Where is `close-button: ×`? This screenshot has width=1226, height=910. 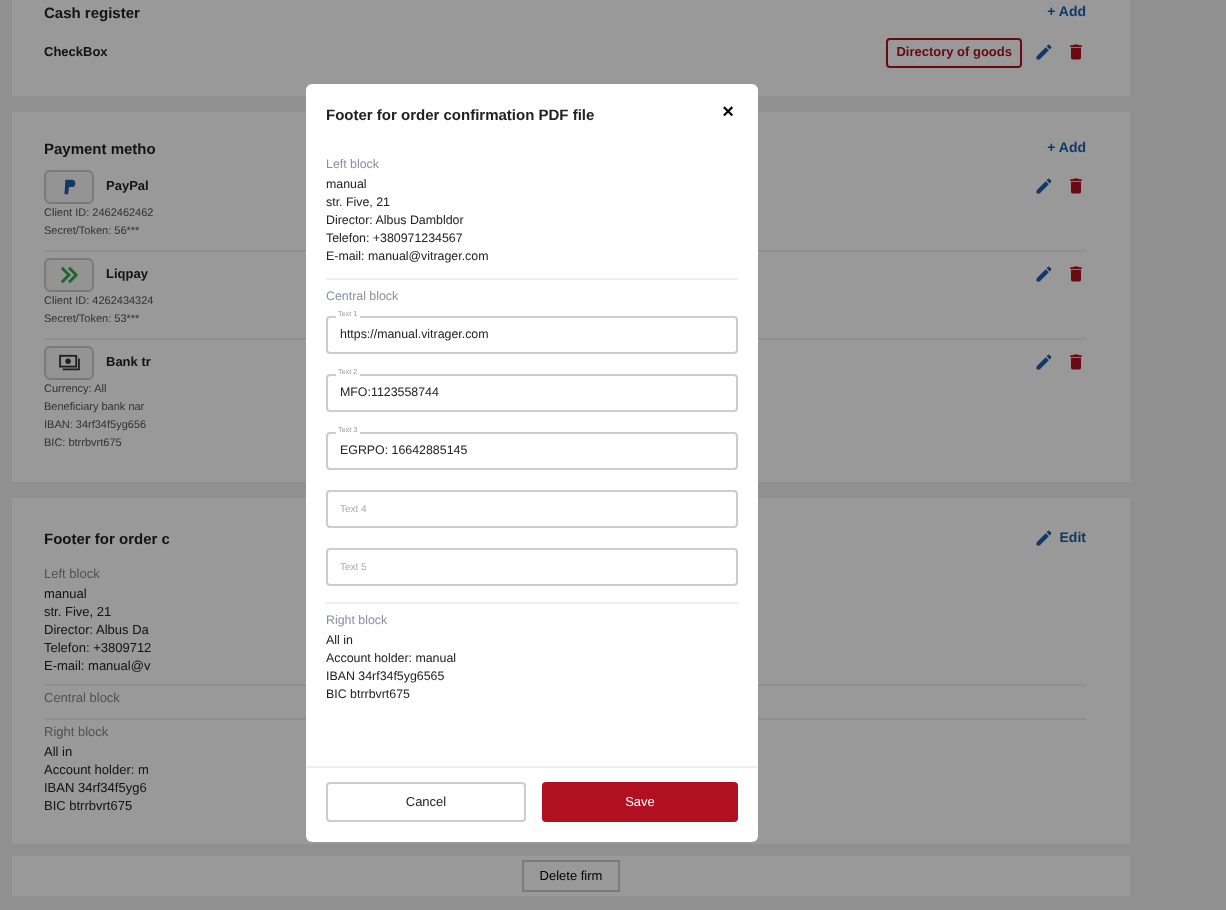 close-button: × is located at coordinates (728, 114).